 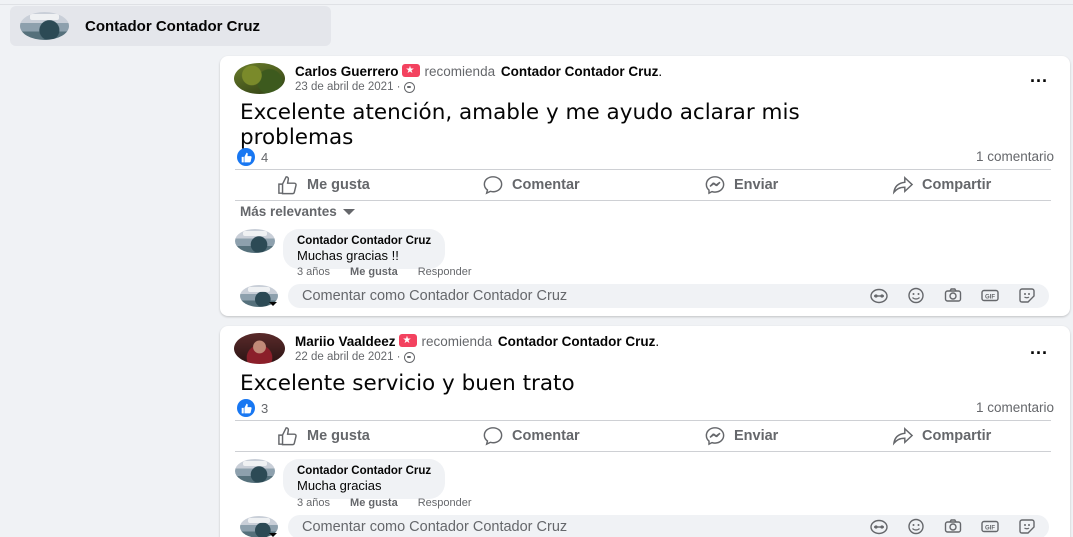 I want to click on page-chip: Contador Contador Cruz, so click(x=170, y=26).